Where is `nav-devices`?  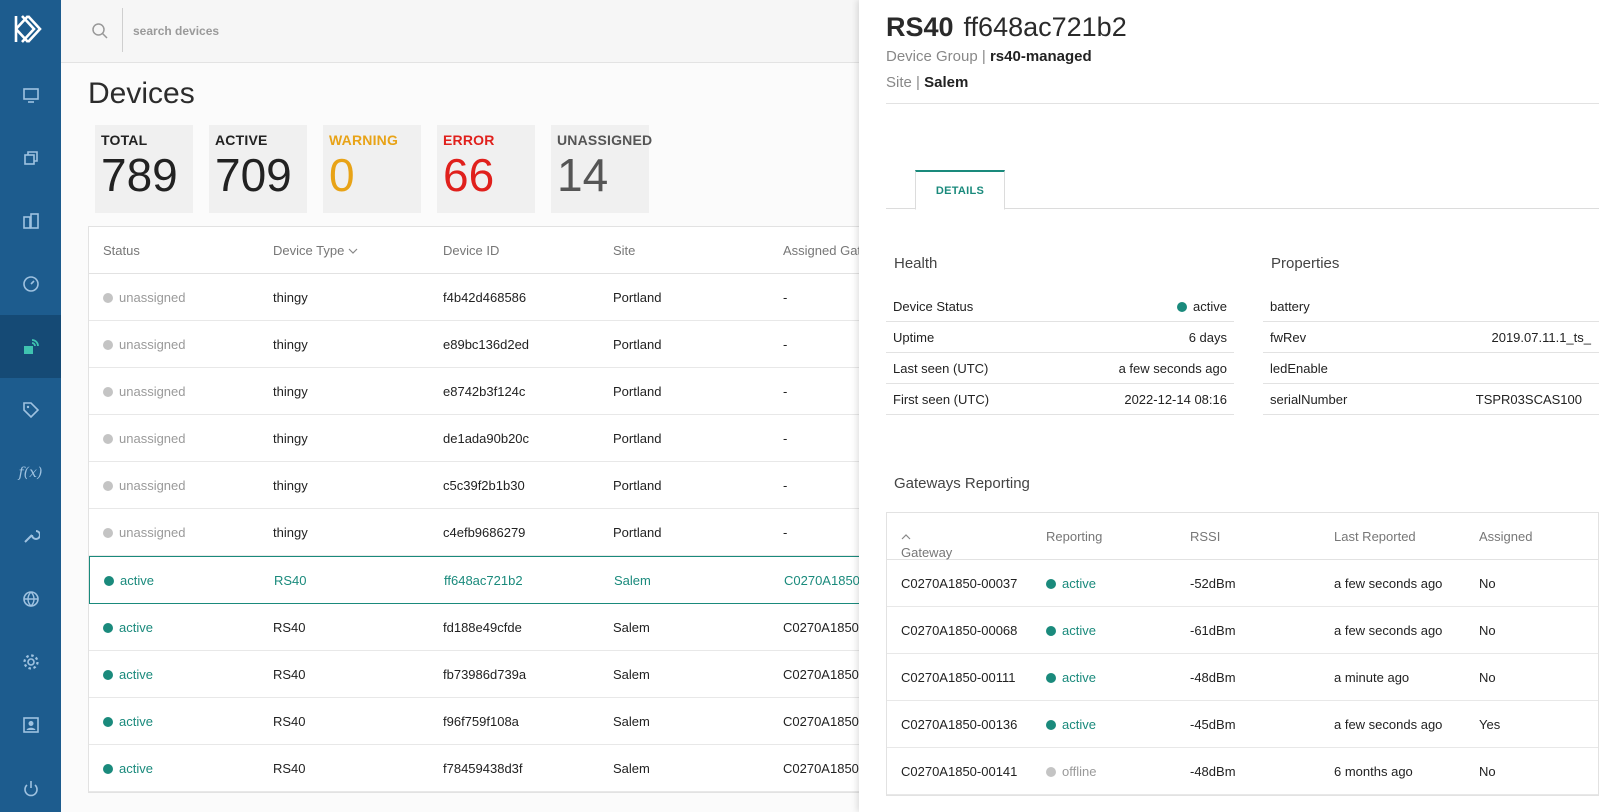
nav-devices is located at coordinates (30, 346).